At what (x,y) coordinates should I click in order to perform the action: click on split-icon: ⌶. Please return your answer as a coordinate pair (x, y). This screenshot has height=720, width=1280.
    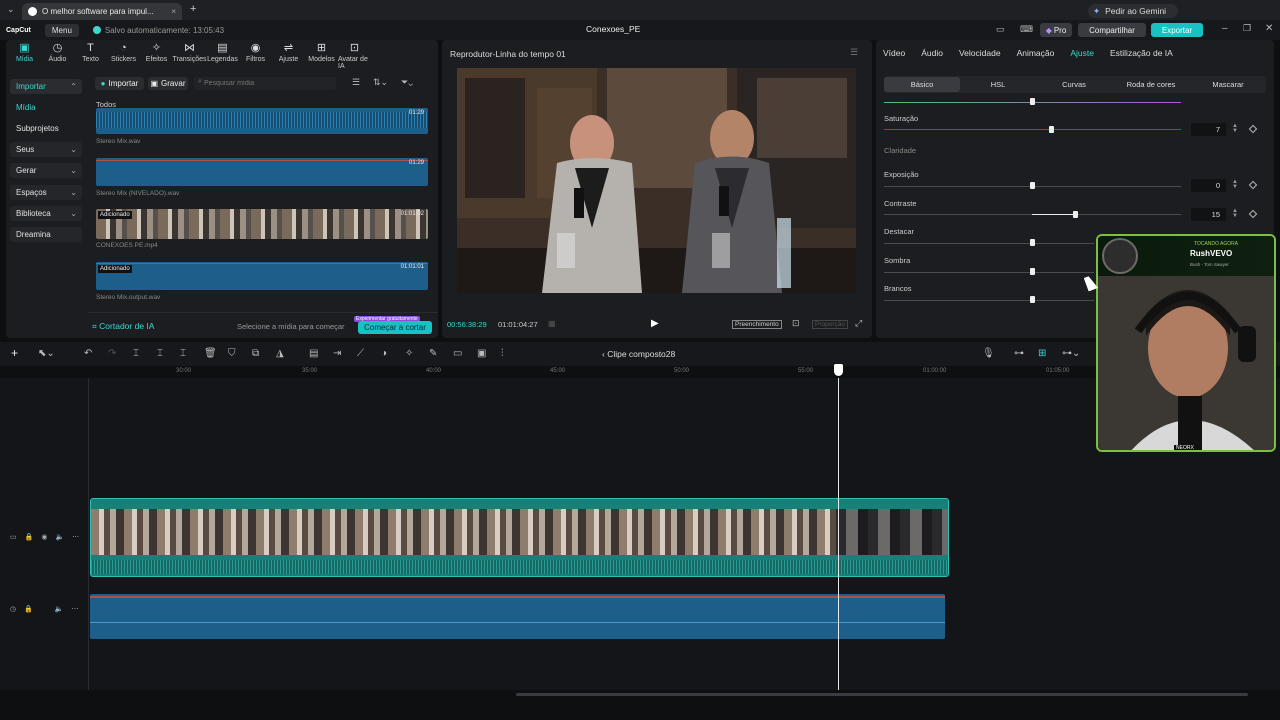
    Looking at the image, I should click on (136, 353).